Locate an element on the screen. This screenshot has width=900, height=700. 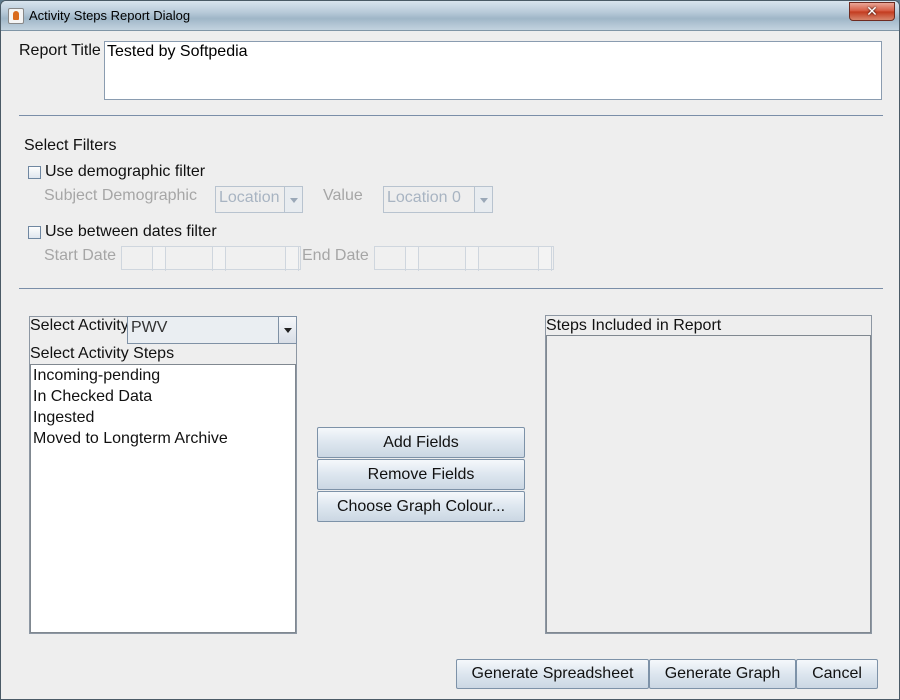
generate-graph-button: Generate Graph is located at coordinates (722, 674).